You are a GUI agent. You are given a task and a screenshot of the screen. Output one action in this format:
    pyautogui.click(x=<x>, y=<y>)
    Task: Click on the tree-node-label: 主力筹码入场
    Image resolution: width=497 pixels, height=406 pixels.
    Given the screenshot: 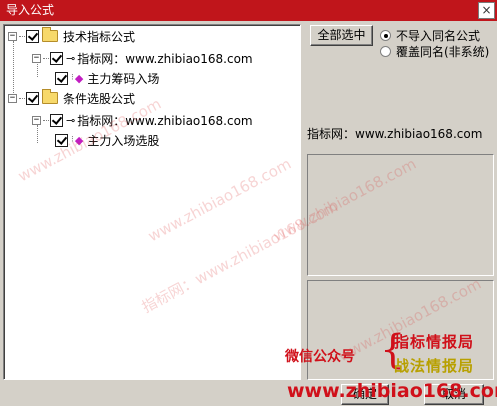 What is the action you would take?
    pyautogui.click(x=123, y=78)
    